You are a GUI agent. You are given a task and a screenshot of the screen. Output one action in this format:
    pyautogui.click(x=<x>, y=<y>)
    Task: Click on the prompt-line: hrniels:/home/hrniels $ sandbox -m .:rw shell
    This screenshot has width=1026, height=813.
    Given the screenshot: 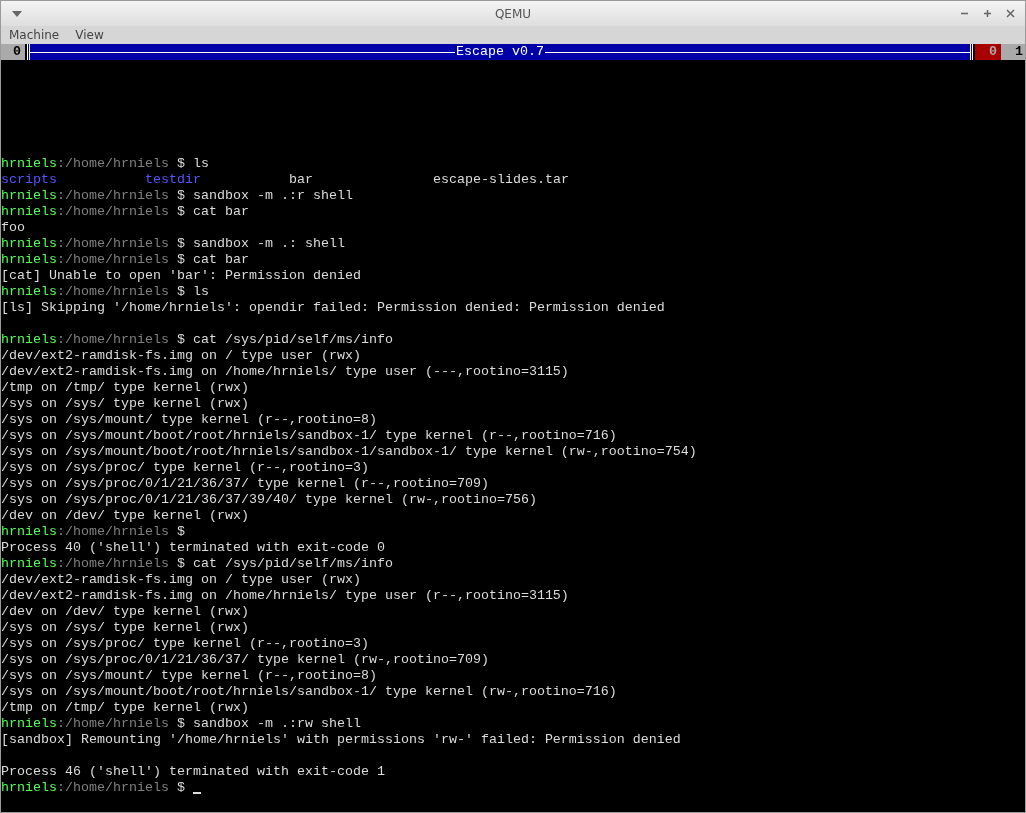 What is the action you would take?
    pyautogui.click(x=181, y=724)
    